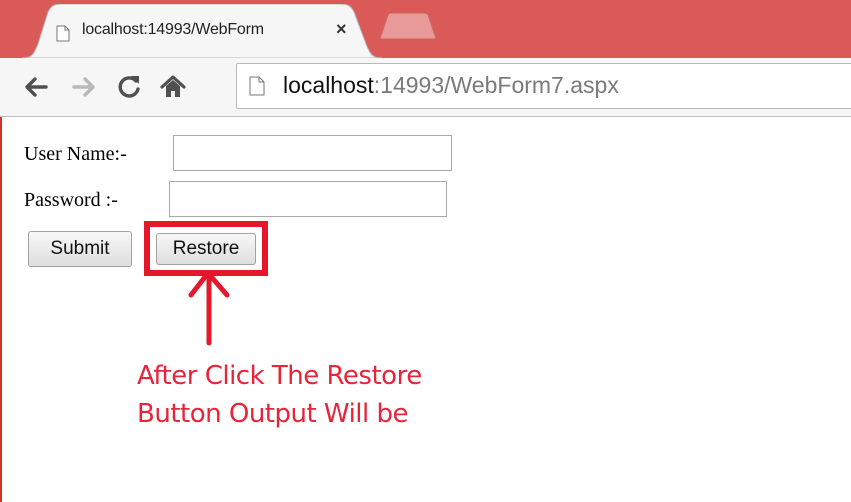 Image resolution: width=851 pixels, height=502 pixels. I want to click on new-tab-button, so click(408, 28).